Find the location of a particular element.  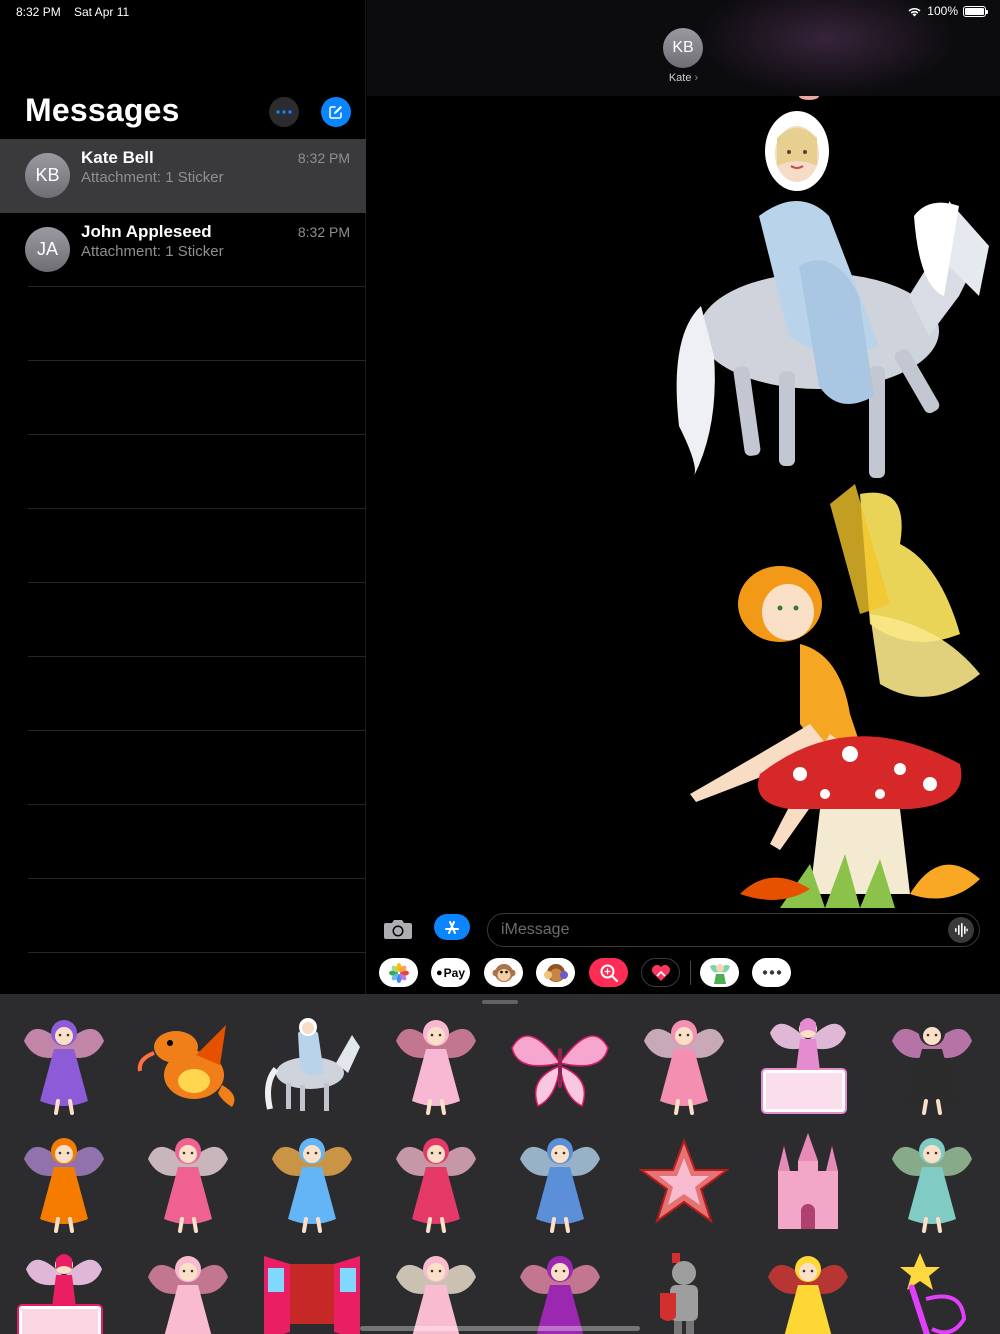

app-store-button is located at coordinates (452, 927).